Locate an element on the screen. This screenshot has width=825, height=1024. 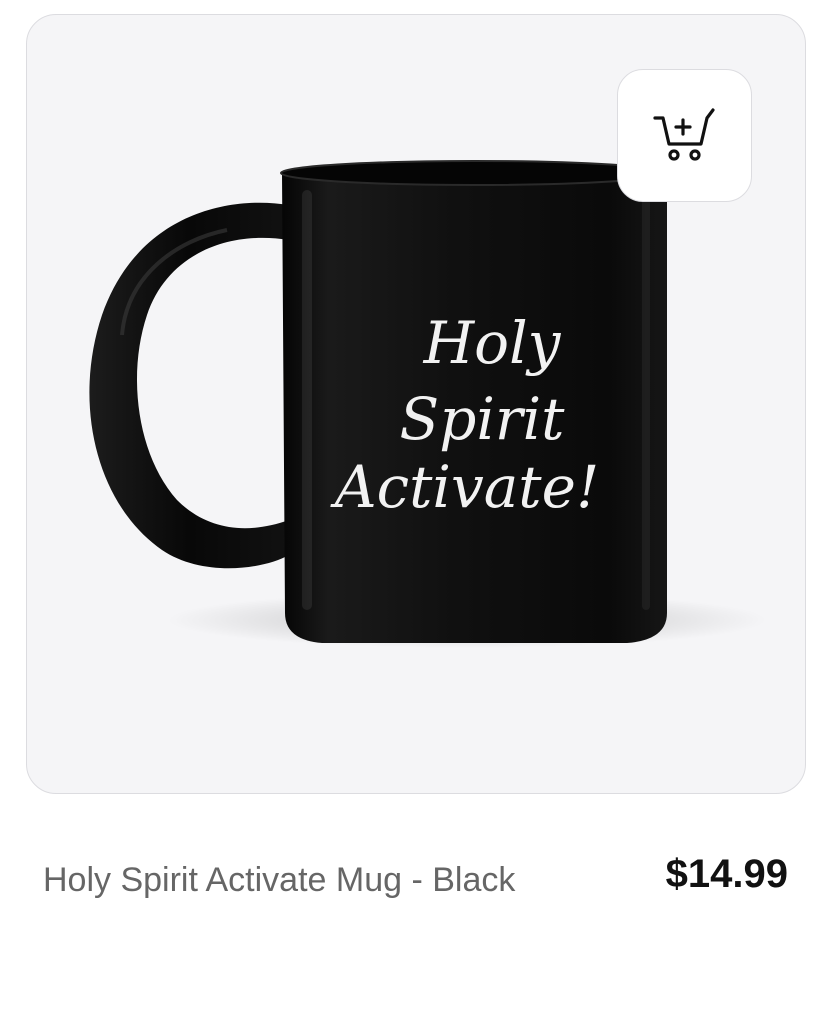
cart-plus-icon is located at coordinates (683, 134).